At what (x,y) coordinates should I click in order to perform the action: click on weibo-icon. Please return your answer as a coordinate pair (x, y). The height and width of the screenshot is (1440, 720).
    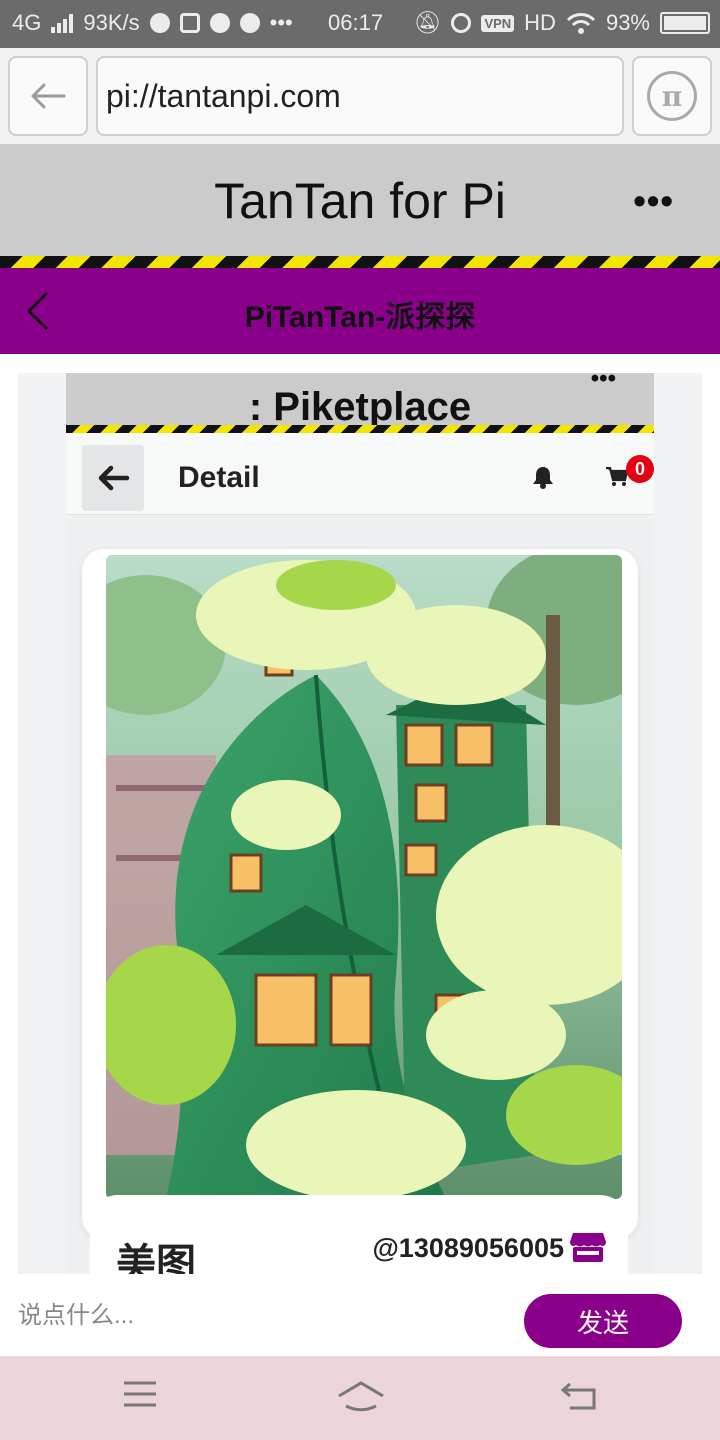
    Looking at the image, I should click on (159, 23).